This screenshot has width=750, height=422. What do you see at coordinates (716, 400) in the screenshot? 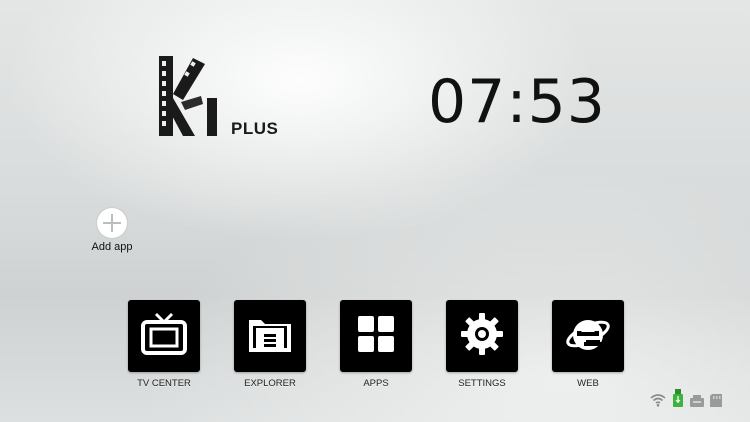
I see `sd-card-icon` at bounding box center [716, 400].